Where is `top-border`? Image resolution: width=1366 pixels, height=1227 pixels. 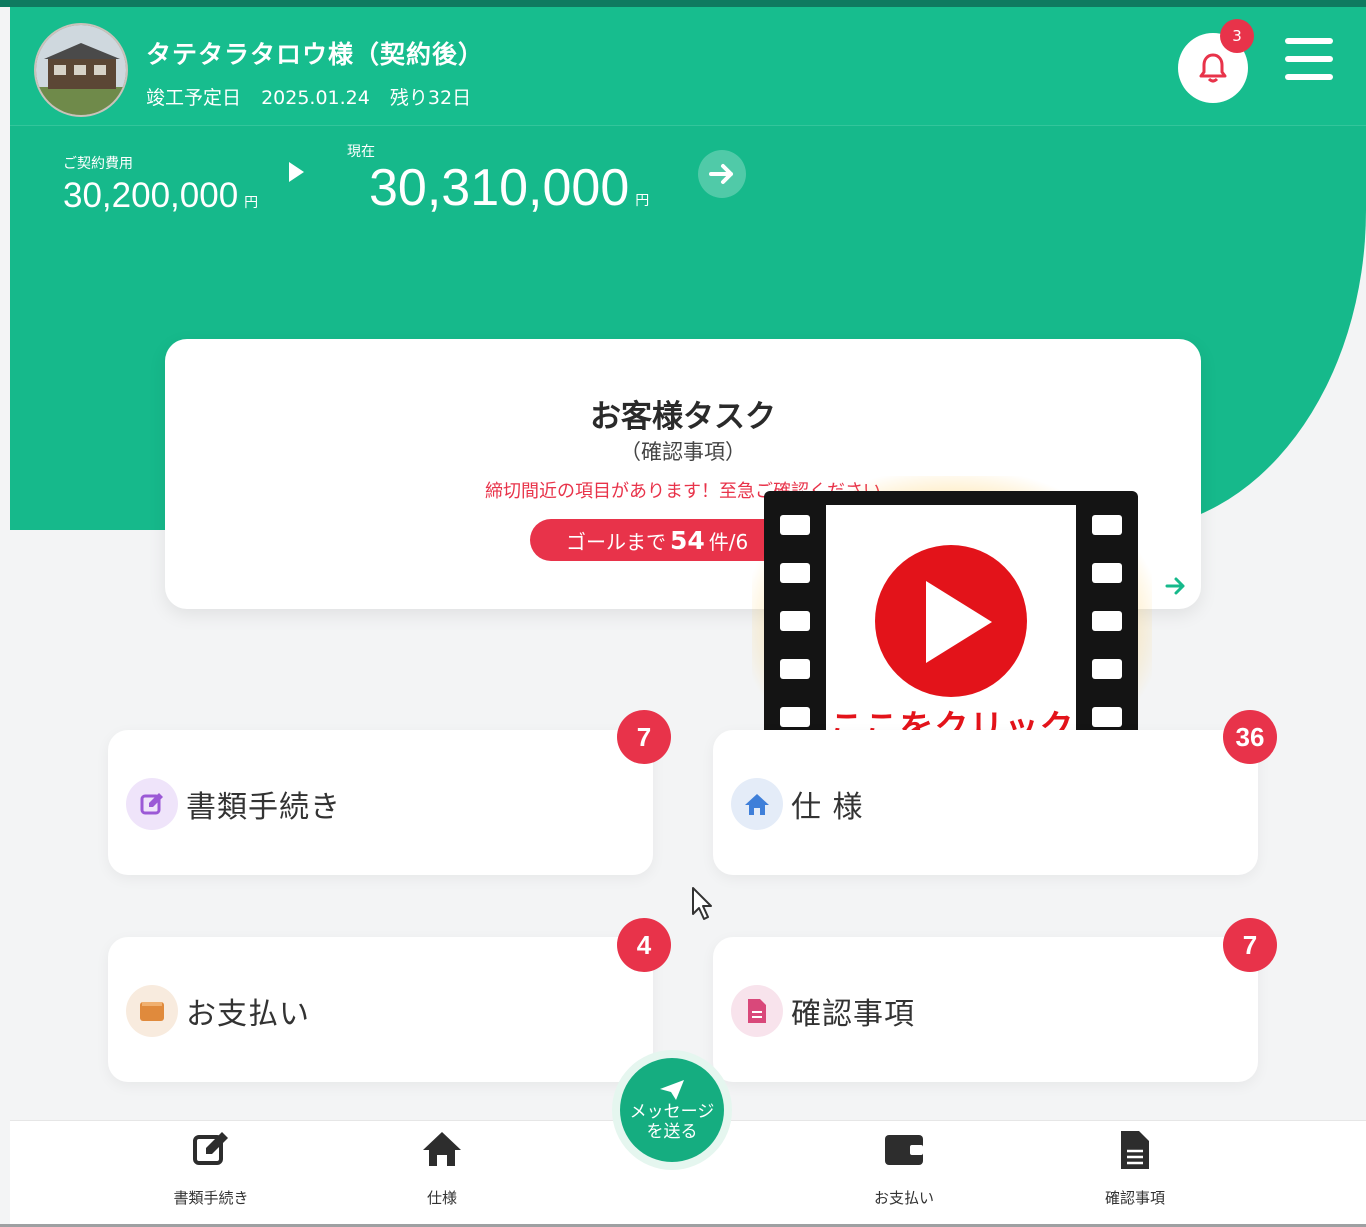 top-border is located at coordinates (683, 3).